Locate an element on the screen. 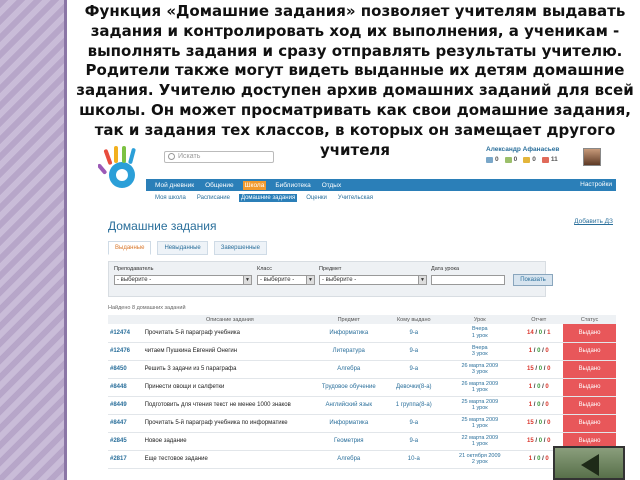 The width and height of the screenshot is (640, 480). homework-description: Решить 3 задачи из 5 параграфа is located at coordinates (230, 369).